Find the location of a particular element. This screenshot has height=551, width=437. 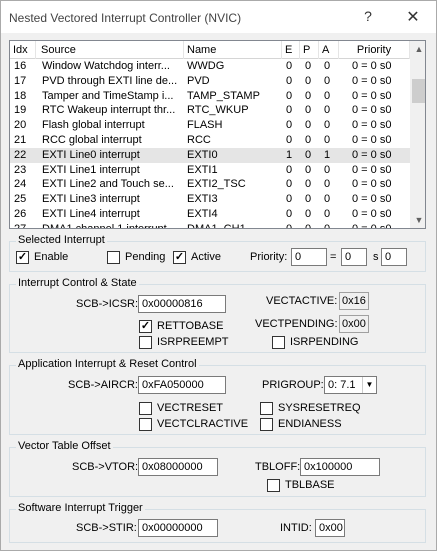

table-row: 22 EXTI Line0 interrupt EXTI0 1 0 1 0 = 0 s0 is located at coordinates (210, 155).